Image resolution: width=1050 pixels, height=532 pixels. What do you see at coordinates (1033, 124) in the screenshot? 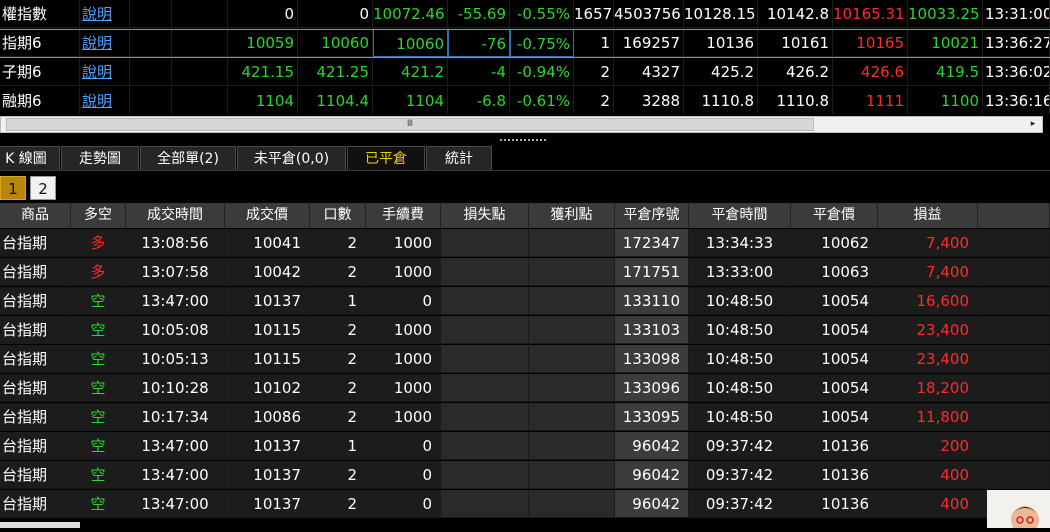
I see `scroll-right-arrow-icon: ▸` at bounding box center [1033, 124].